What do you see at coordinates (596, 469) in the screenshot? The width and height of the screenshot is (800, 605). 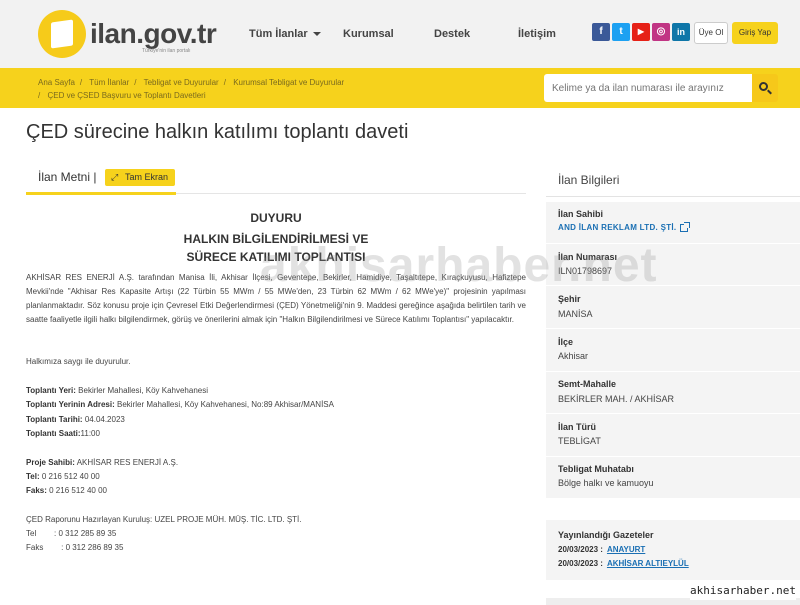 I see `tebligat-muhatabi-label: Tebligat Muhatabı` at bounding box center [596, 469].